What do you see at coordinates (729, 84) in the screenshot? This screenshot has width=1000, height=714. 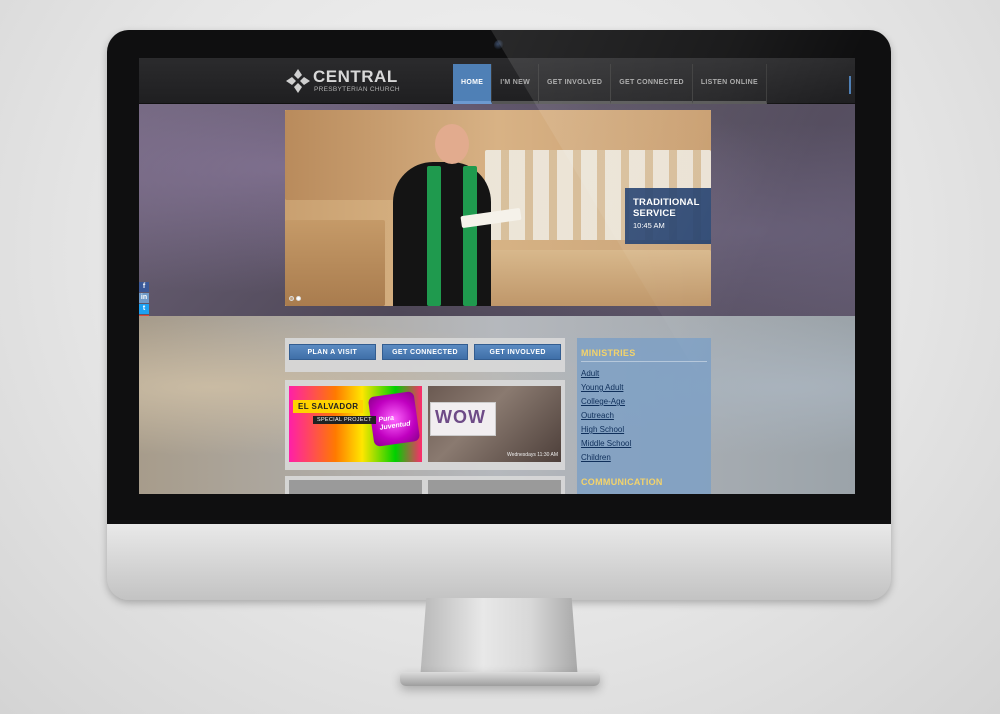 I see `nav-listen-online: LISTEN ONLINE` at bounding box center [729, 84].